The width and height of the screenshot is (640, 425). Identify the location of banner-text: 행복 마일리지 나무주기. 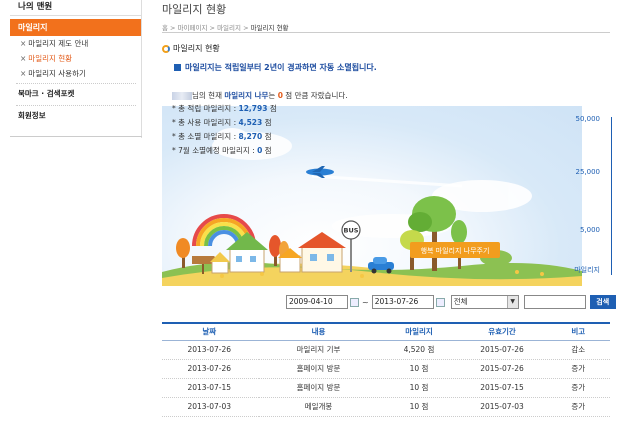
(455, 250).